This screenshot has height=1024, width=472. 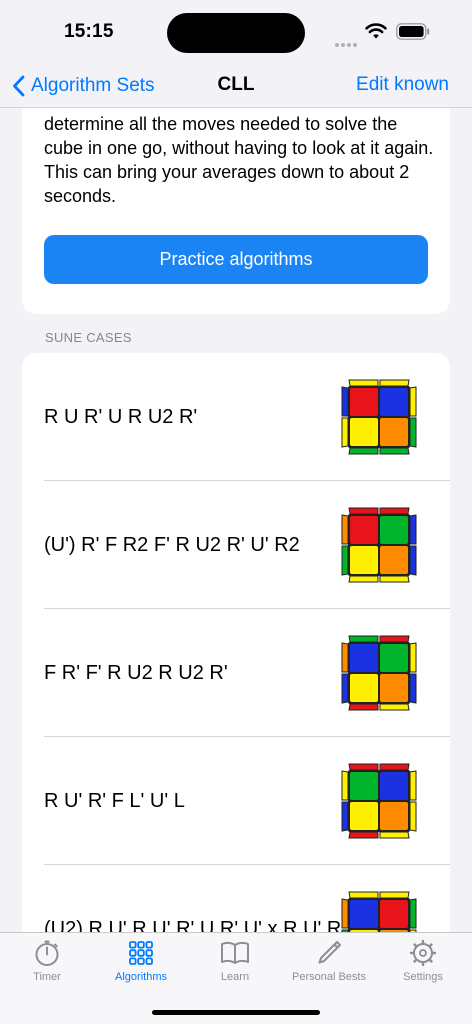 I want to click on chevron-left-icon, so click(x=19, y=86).